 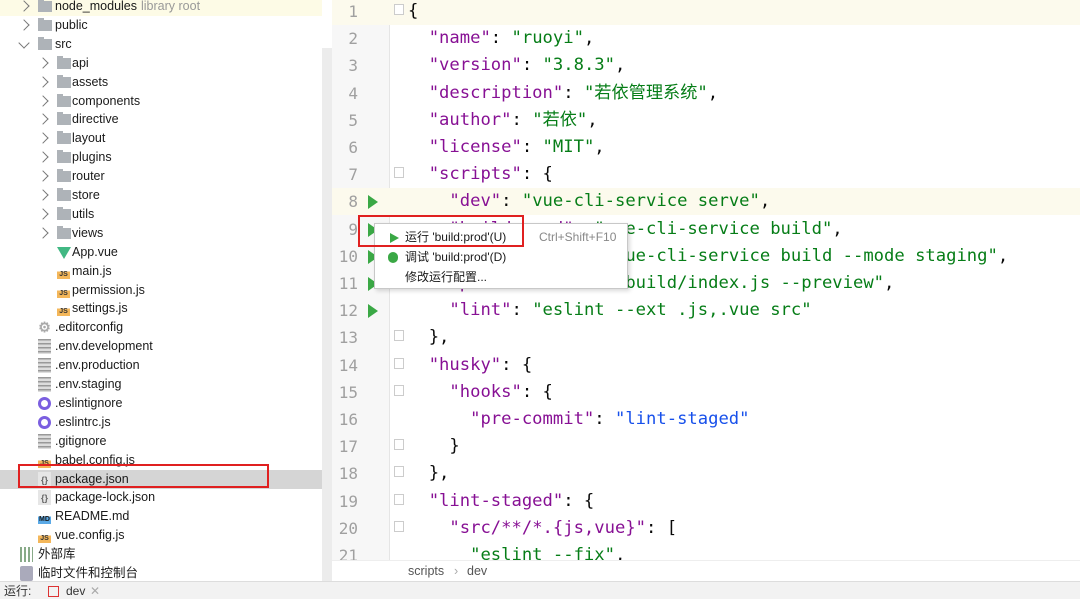 I want to click on code-line: 16 "pre-commit": "lint-staged", so click(x=706, y=419).